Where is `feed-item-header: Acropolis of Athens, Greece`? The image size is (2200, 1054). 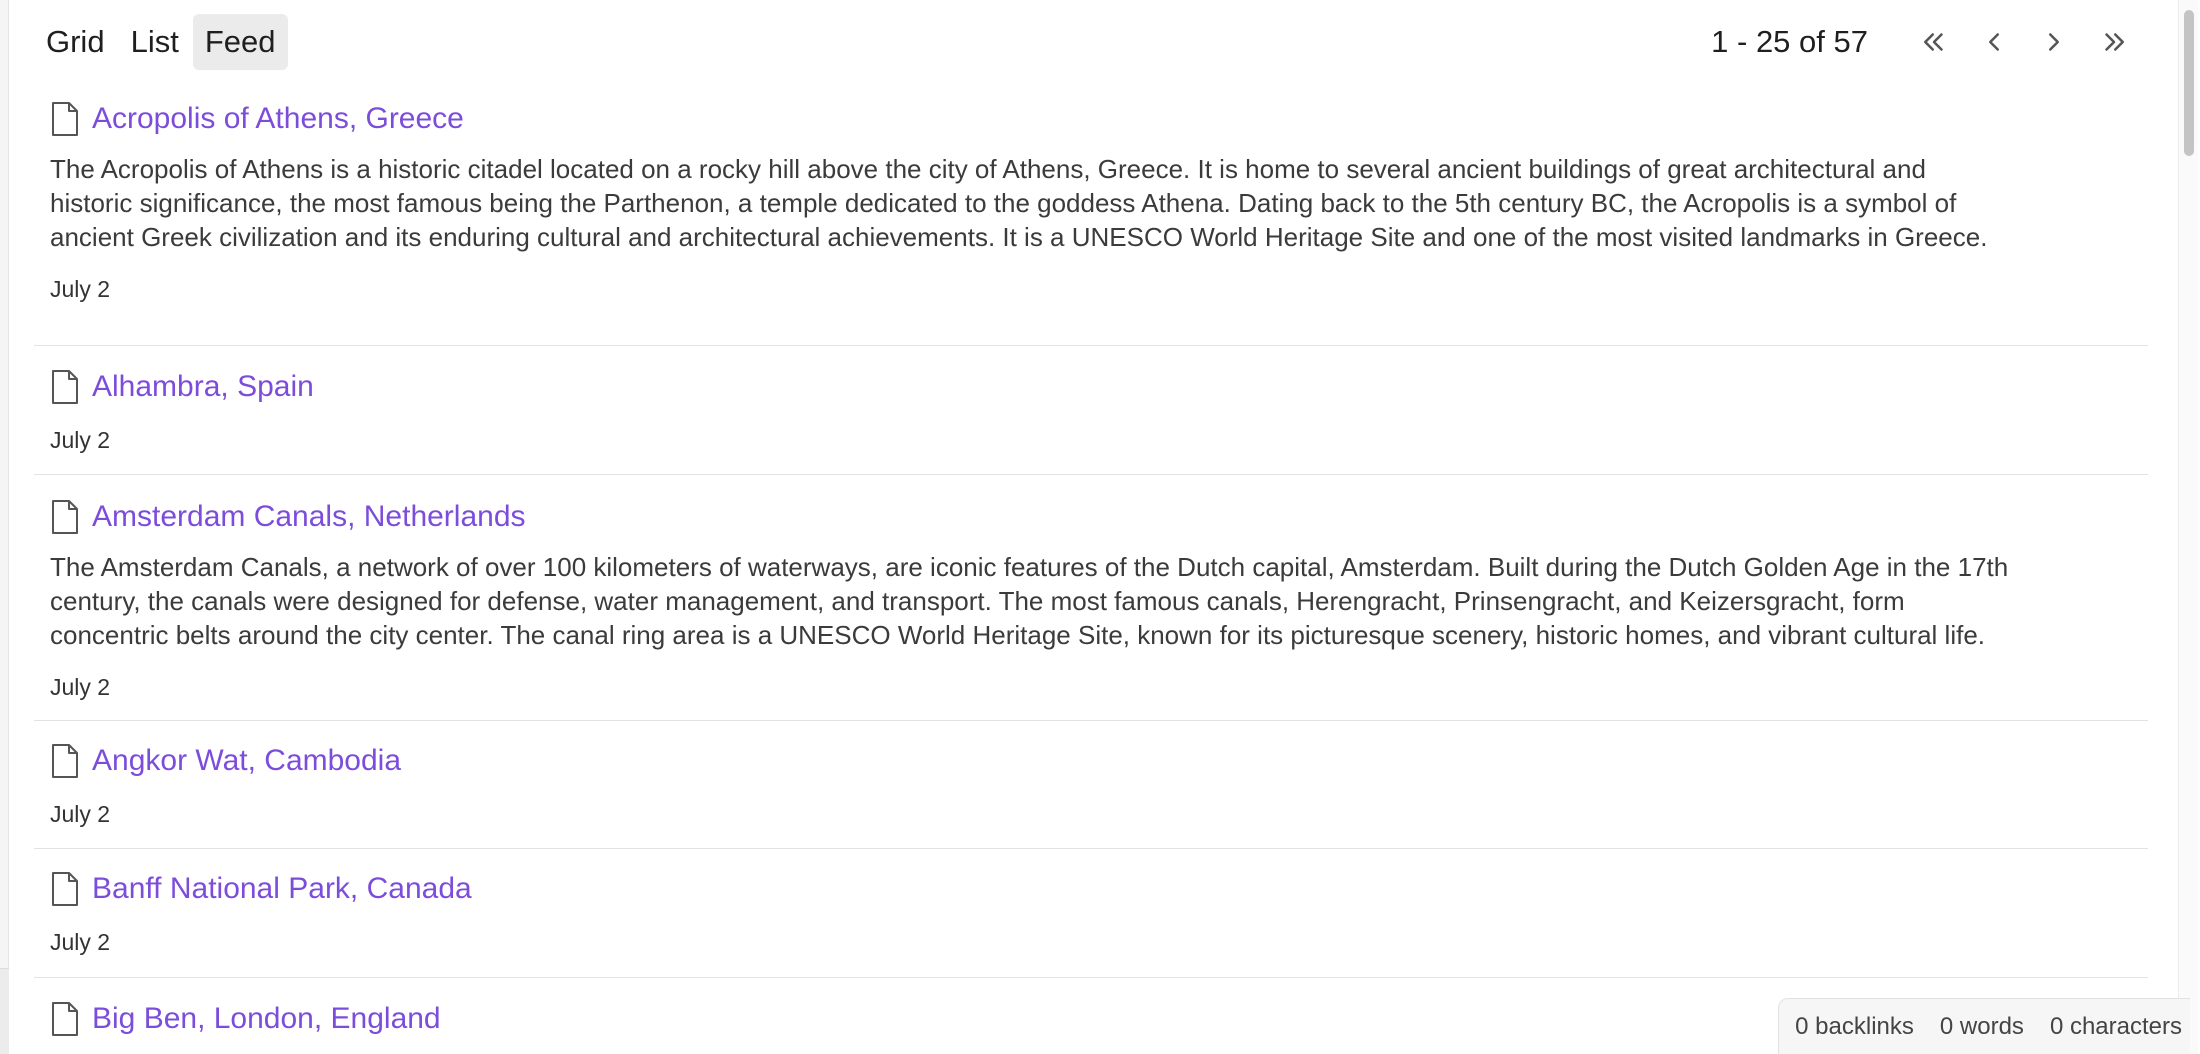 feed-item-header: Acropolis of Athens, Greece is located at coordinates (1091, 119).